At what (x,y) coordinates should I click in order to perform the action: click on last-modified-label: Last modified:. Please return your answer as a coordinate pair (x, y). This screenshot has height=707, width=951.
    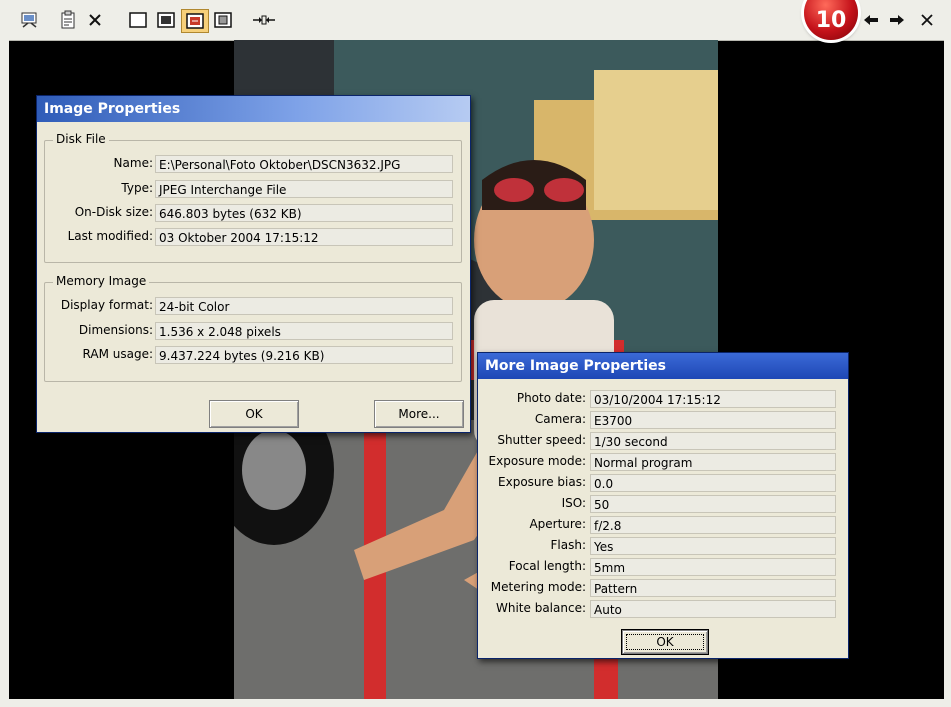
    Looking at the image, I should click on (110, 236).